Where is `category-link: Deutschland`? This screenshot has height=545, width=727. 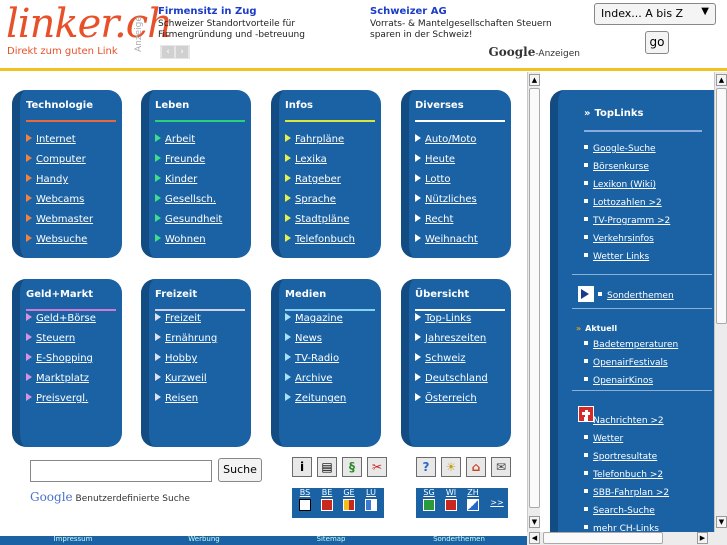 category-link: Deutschland is located at coordinates (451, 378).